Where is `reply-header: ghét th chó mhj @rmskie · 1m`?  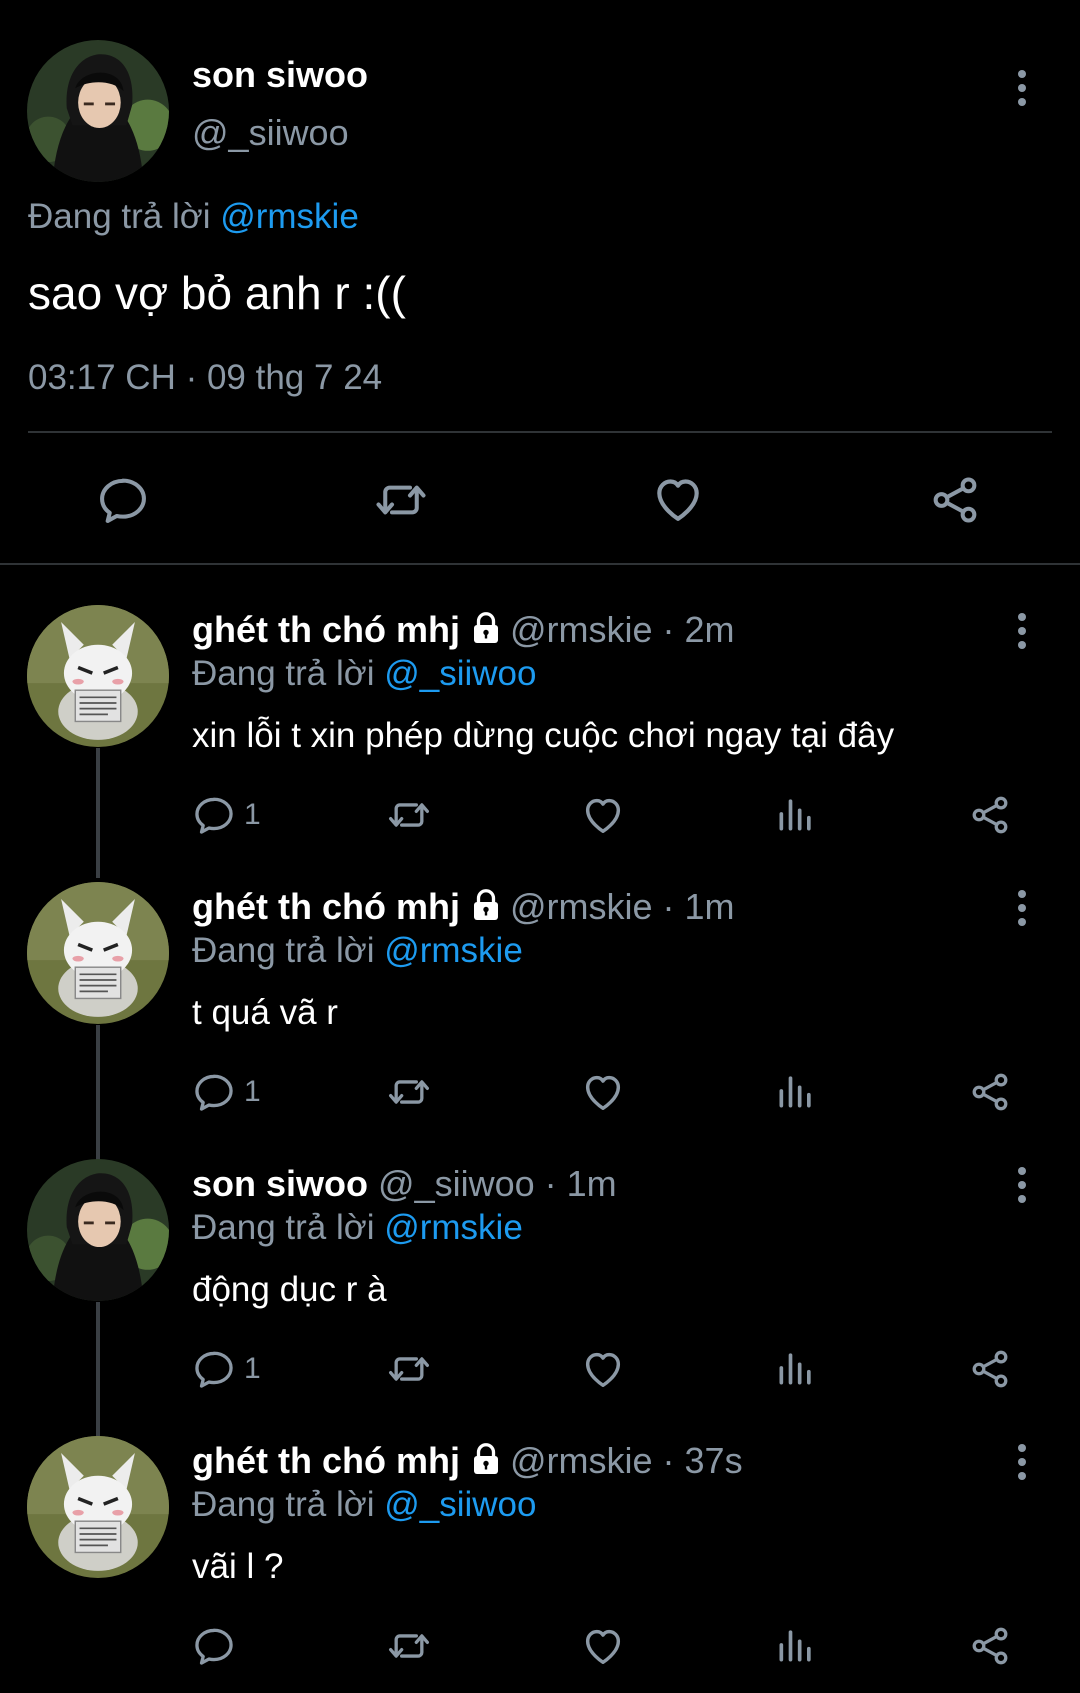
reply-header: ghét th chó mhj @rmskie · 1m is located at coordinates (463, 907).